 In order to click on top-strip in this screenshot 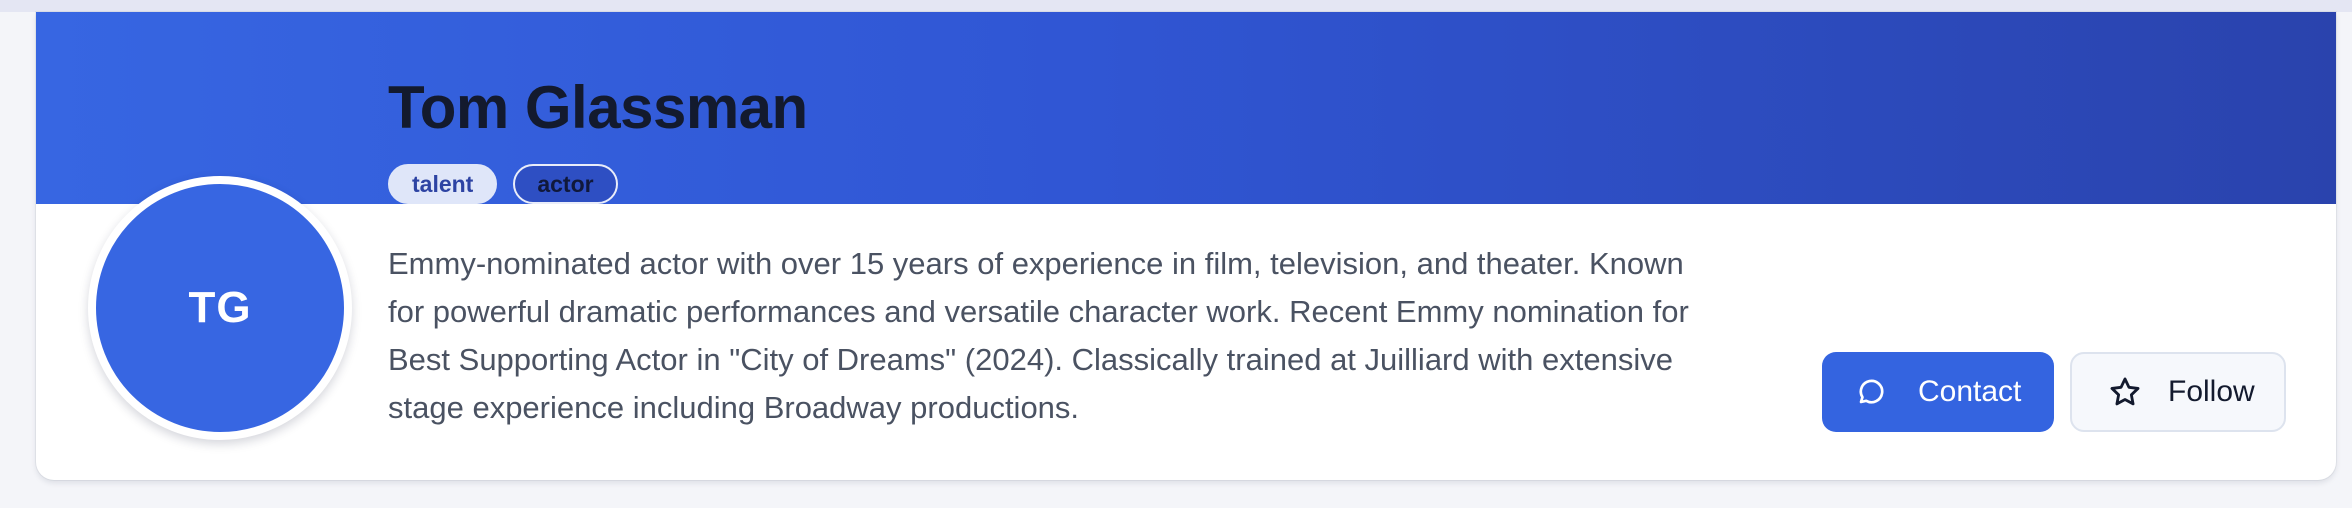, I will do `click(1176, 6)`.